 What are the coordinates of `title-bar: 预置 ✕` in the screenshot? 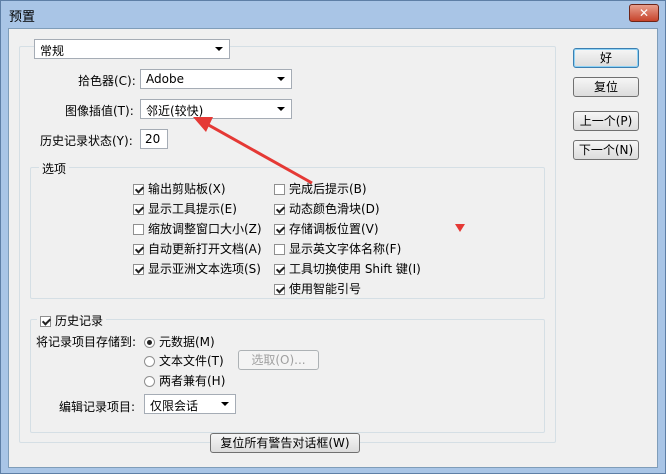 It's located at (333, 14).